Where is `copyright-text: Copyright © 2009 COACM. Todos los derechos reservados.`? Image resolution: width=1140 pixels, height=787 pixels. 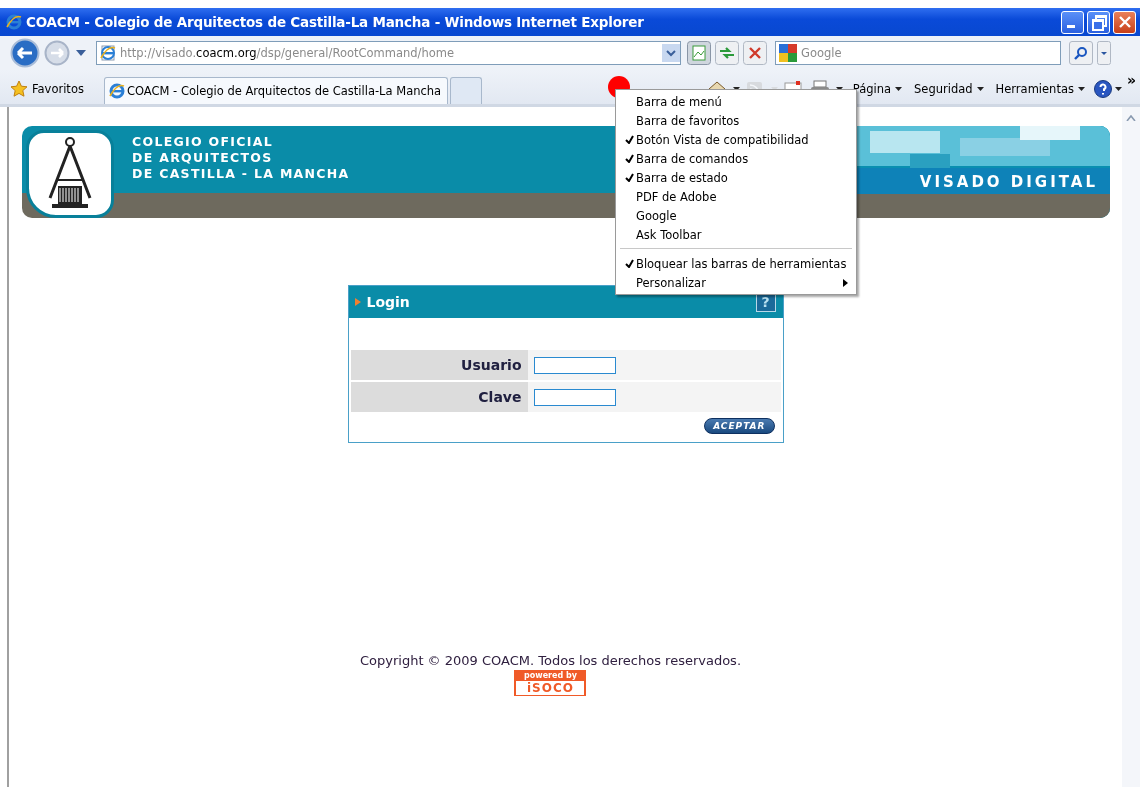
copyright-text: Copyright © 2009 COACM. Todos los derechos reservados. is located at coordinates (550, 660).